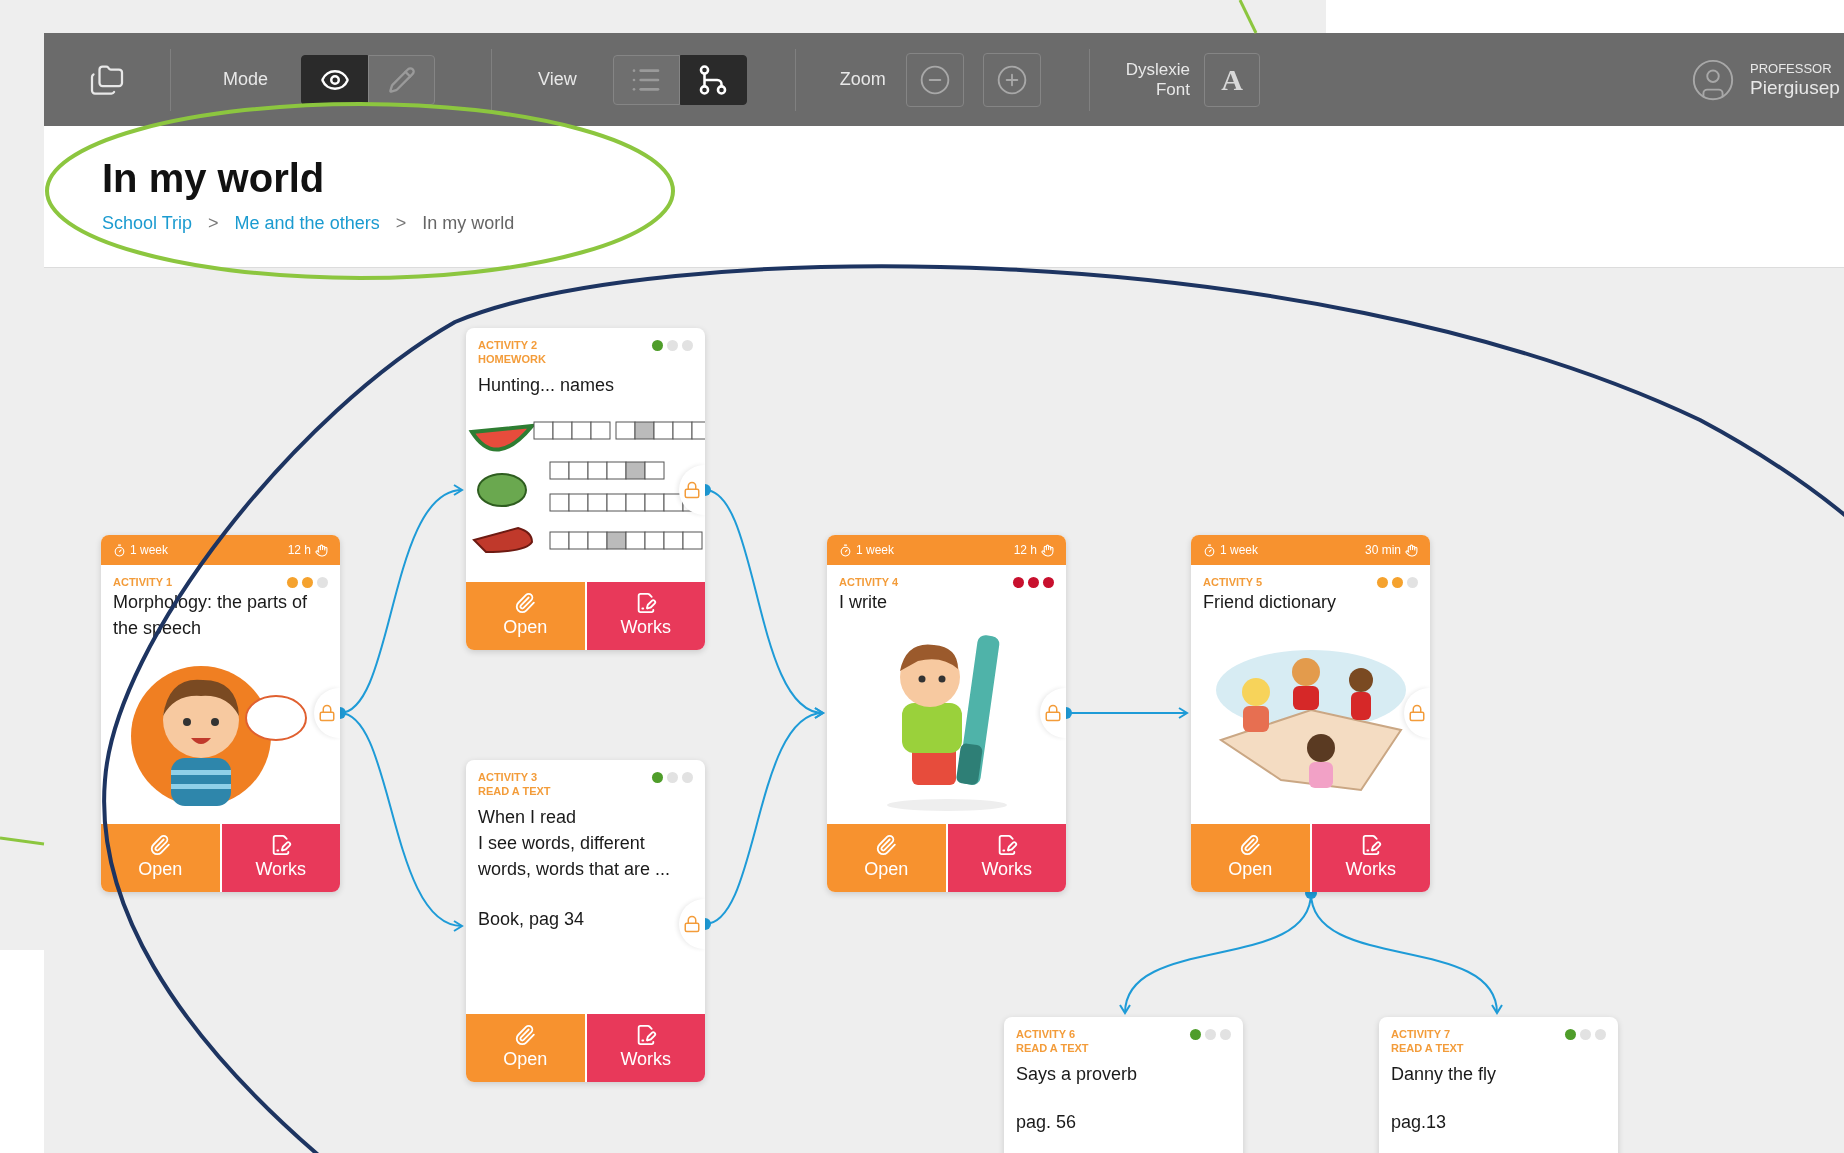 This screenshot has height=1153, width=1844. What do you see at coordinates (1310, 713) in the screenshot?
I see `activity-card: 1 week 30 min ACTIVITY 5 Friend dictionary Open Works` at bounding box center [1310, 713].